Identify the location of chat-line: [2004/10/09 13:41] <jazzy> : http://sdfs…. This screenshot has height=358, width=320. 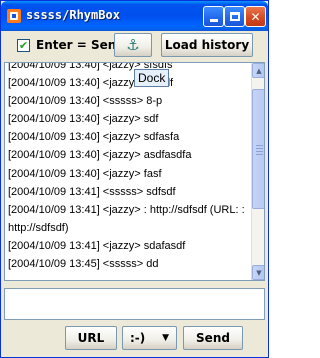
(126, 209).